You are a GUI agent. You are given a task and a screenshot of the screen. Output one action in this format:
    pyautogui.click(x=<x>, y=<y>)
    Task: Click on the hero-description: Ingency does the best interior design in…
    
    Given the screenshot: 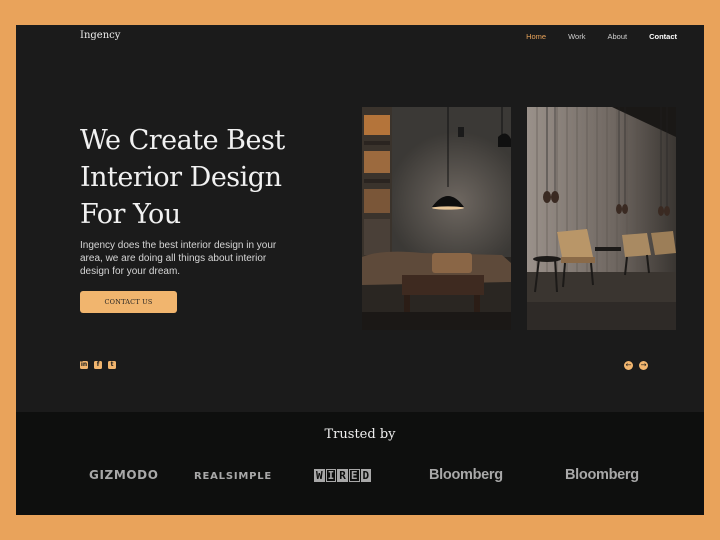 What is the action you would take?
    pyautogui.click(x=195, y=258)
    